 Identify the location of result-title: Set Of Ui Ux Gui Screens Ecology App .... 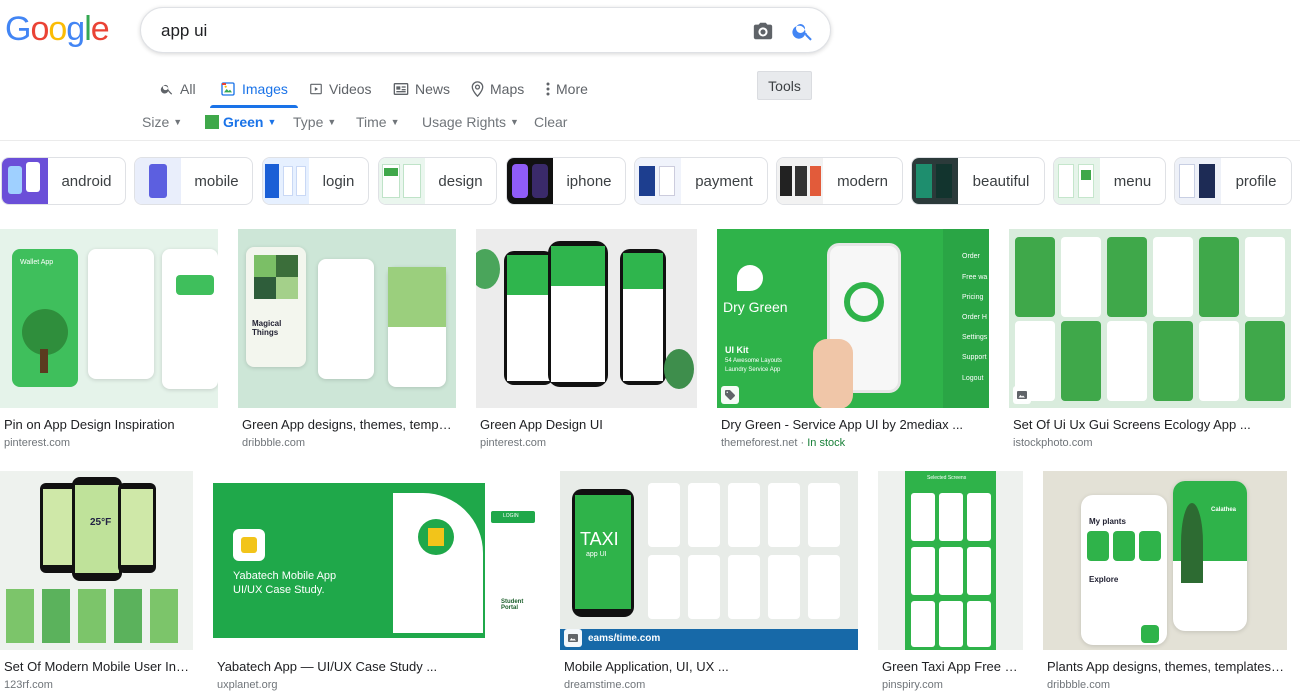
(1151, 424).